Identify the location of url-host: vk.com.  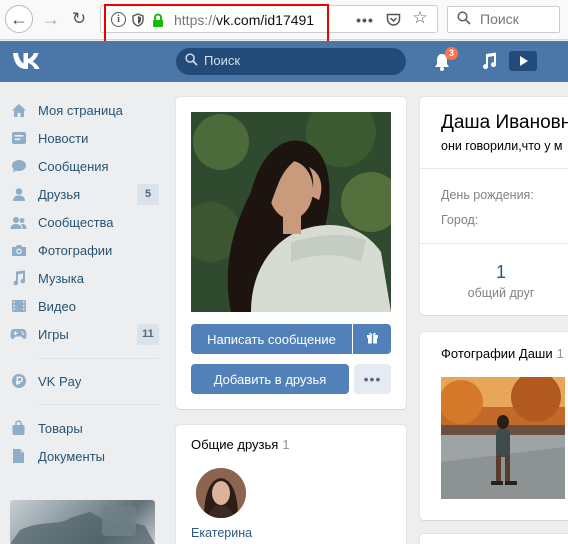
(238, 20).